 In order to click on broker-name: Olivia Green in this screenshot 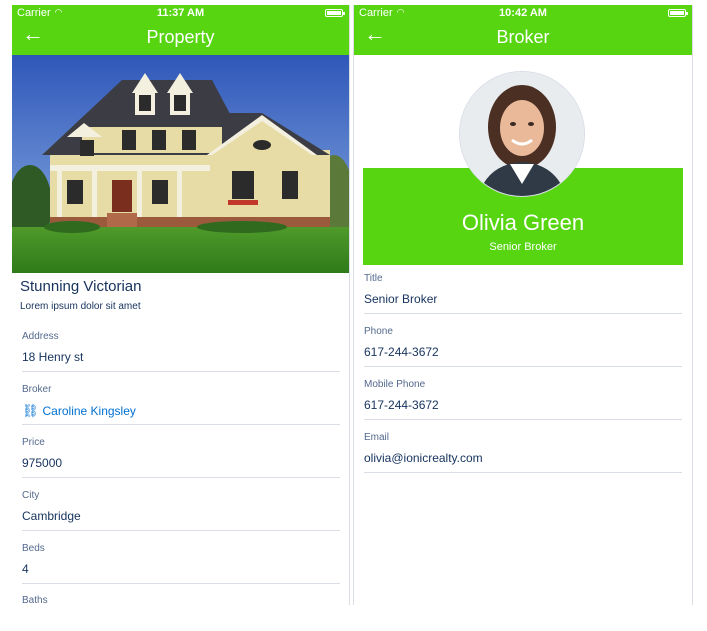, I will do `click(523, 222)`.